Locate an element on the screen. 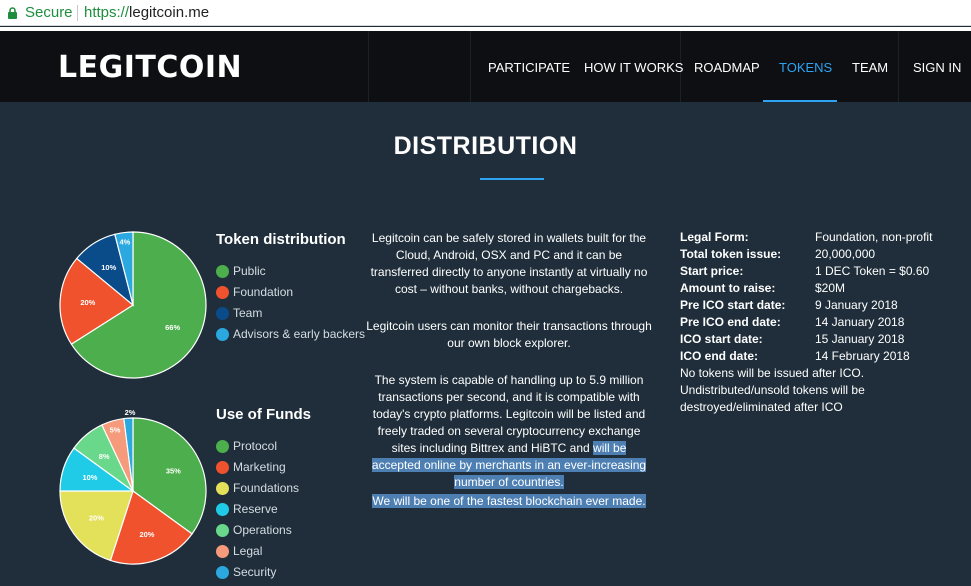 The image size is (971, 586). legend-label: Legal is located at coordinates (248, 551).